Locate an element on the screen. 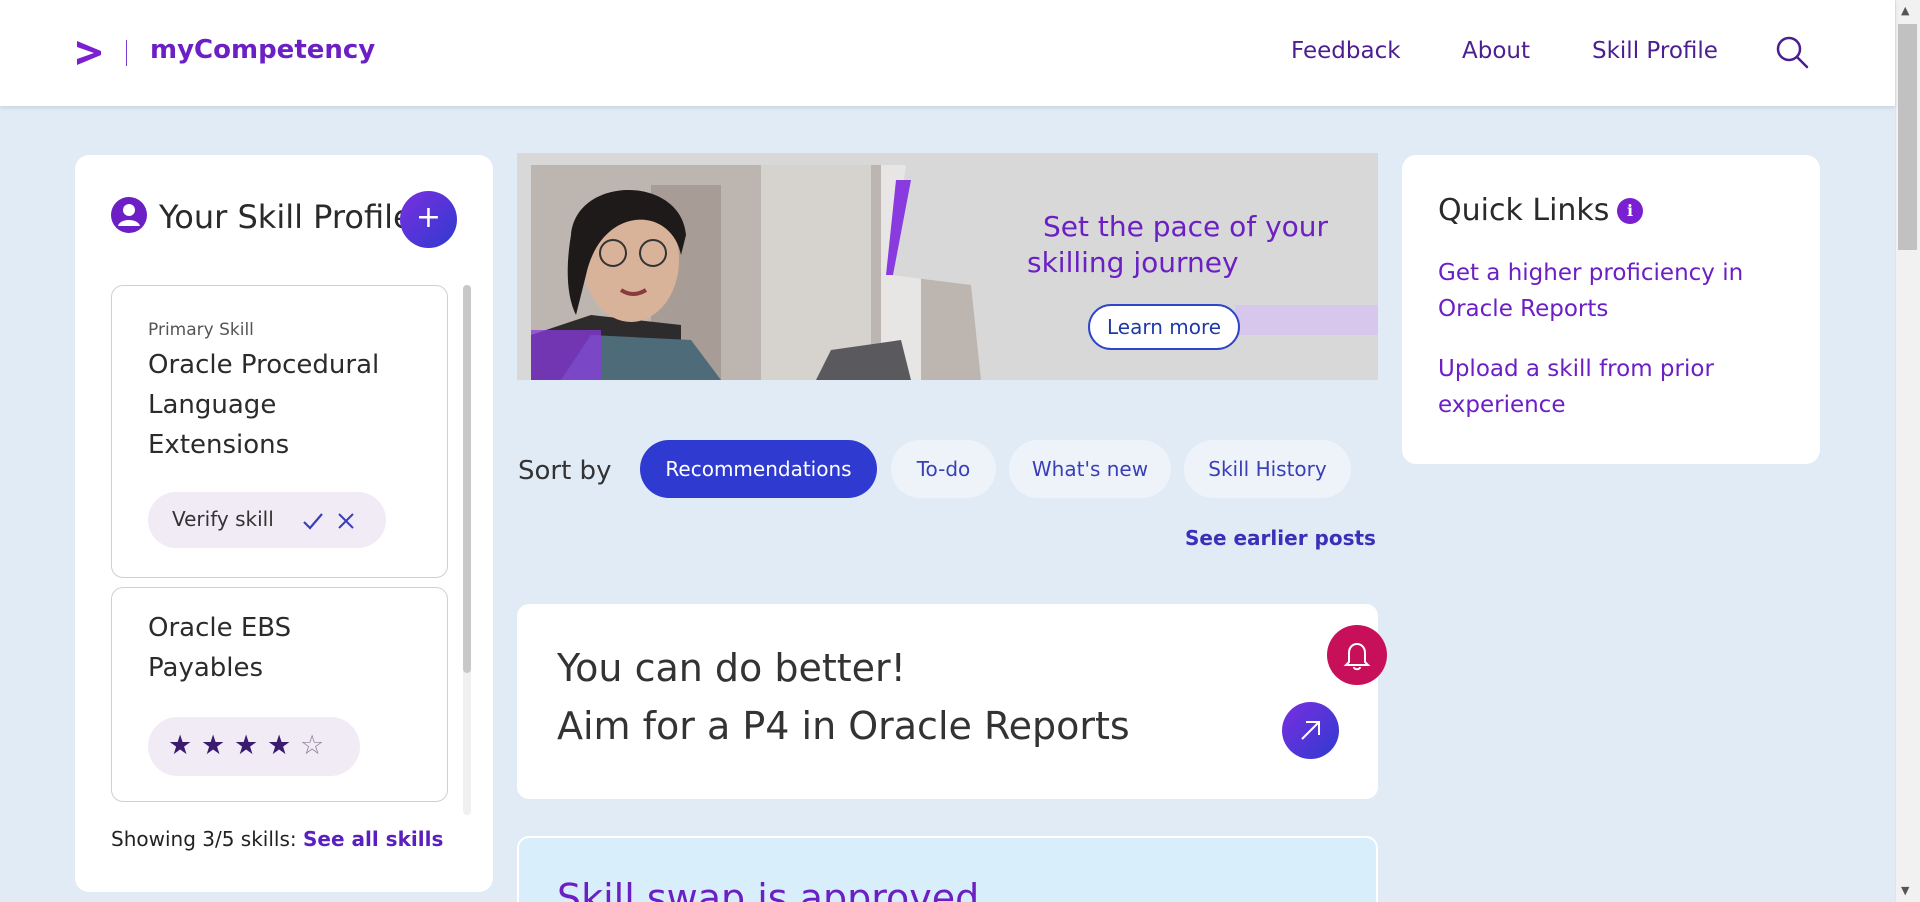 Image resolution: width=1920 pixels, height=902 pixels. open-recommendation-button is located at coordinates (1310, 730).